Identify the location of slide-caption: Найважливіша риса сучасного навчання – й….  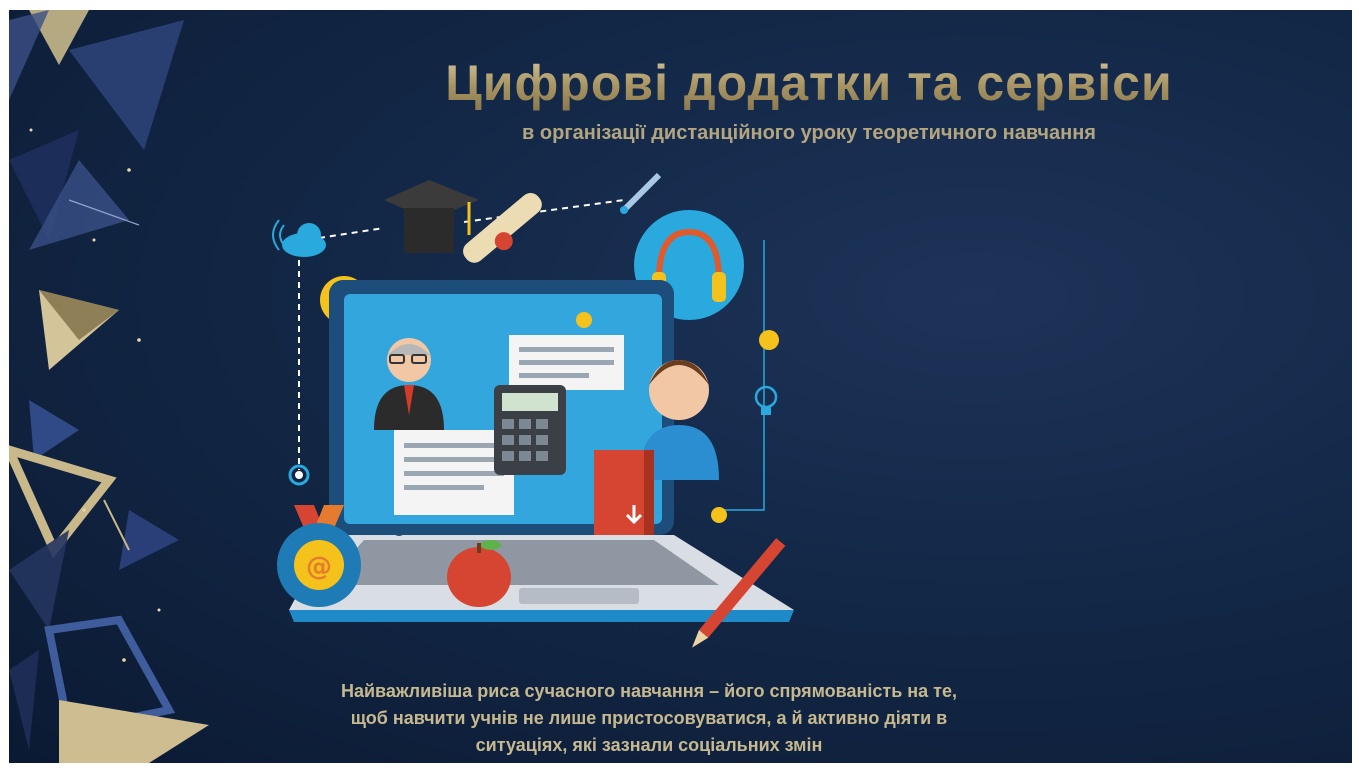
(648, 718).